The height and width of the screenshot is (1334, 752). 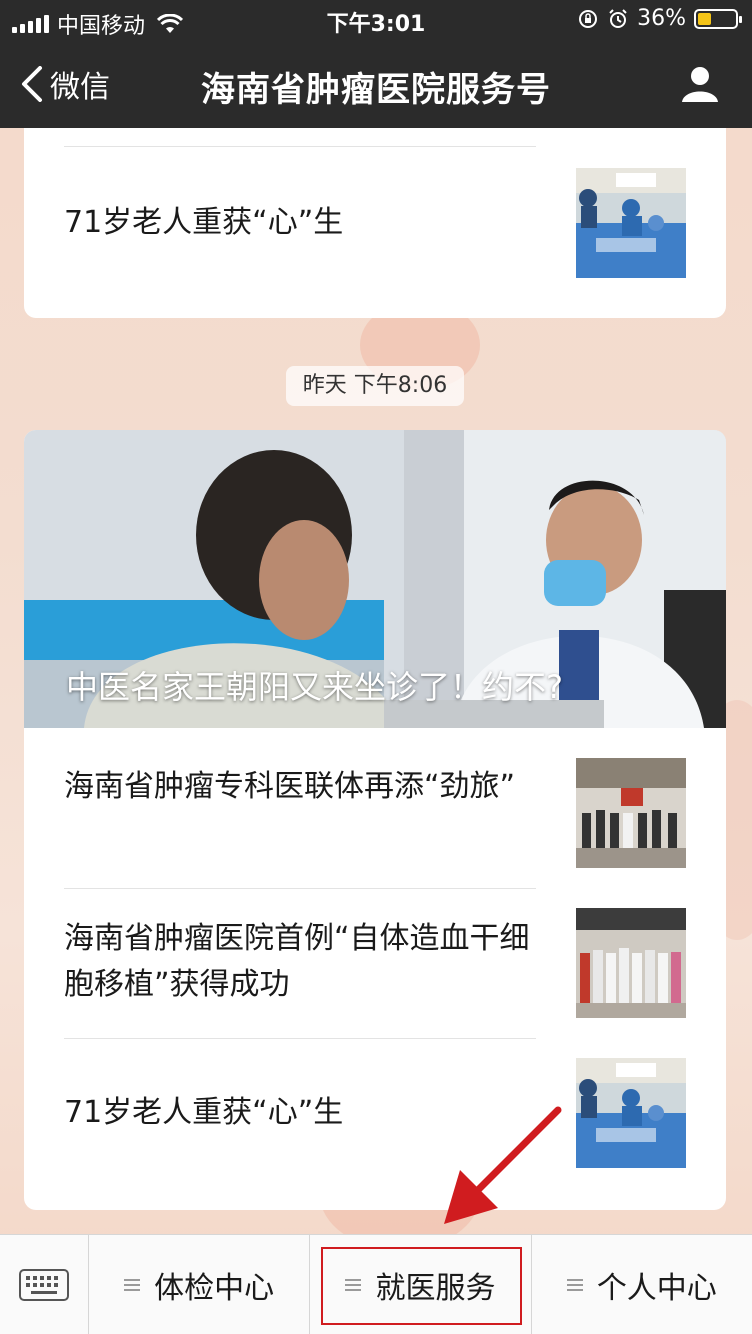 What do you see at coordinates (214, 1288) in the screenshot?
I see `menu-item-label: 体检中心` at bounding box center [214, 1288].